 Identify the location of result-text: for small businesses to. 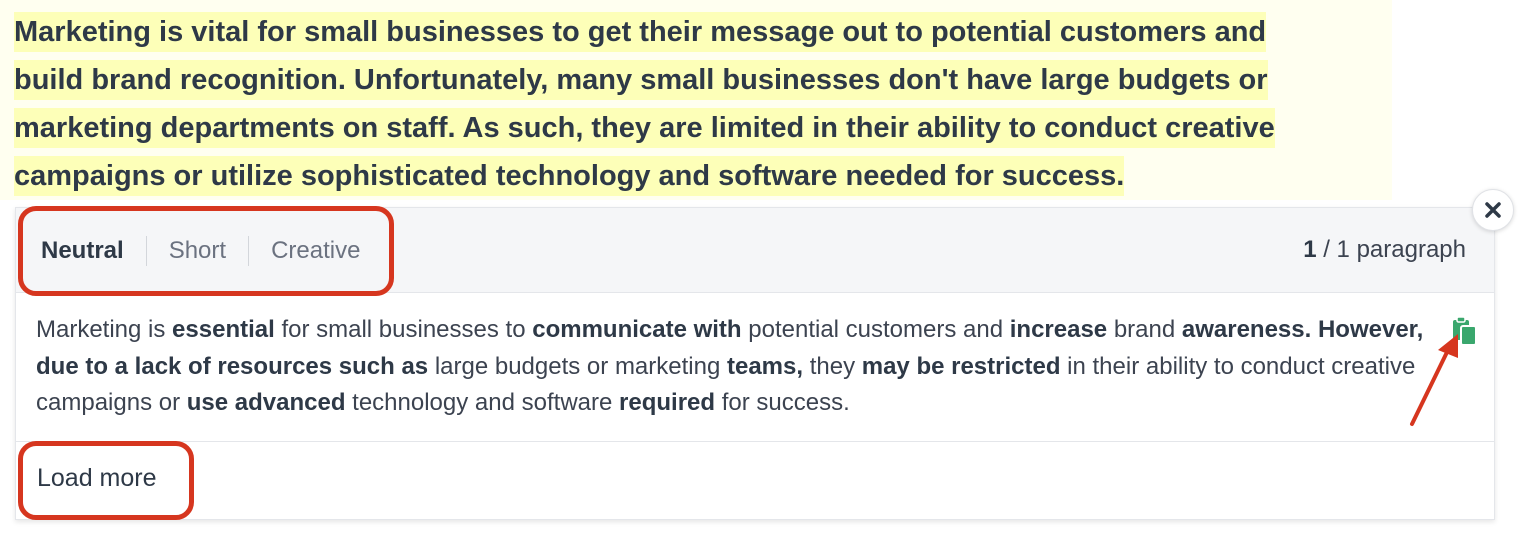
(403, 329).